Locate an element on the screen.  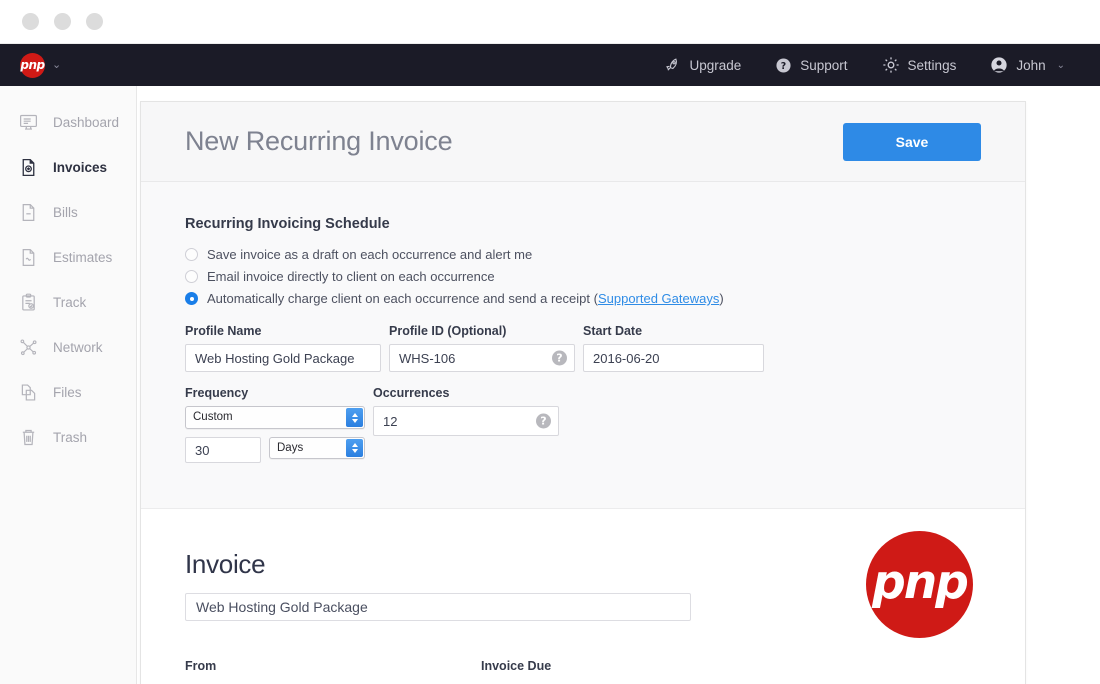
traffic-lights is located at coordinates (62, 21).